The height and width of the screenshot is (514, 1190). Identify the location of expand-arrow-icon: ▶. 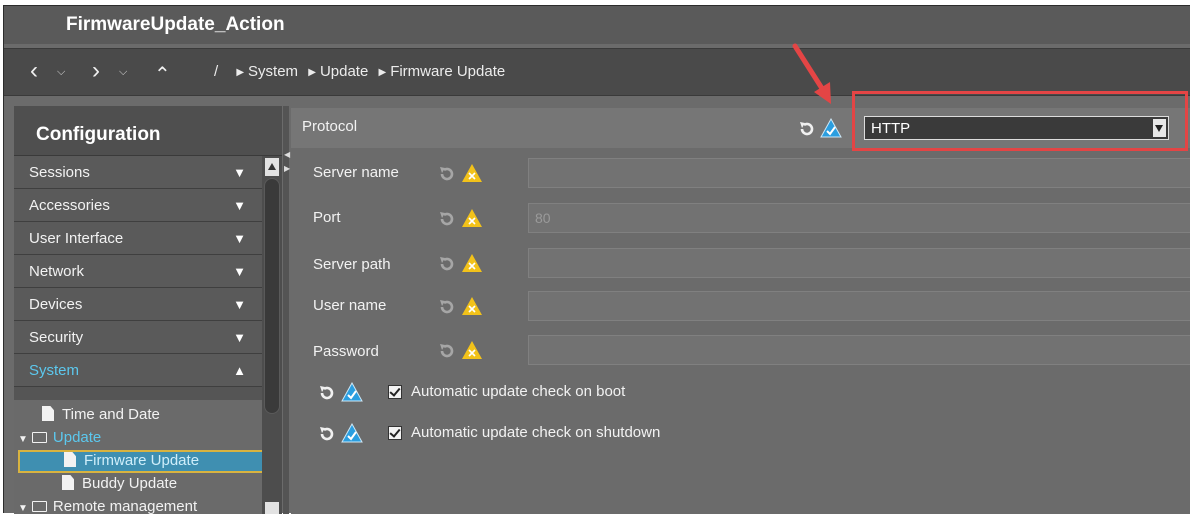
(287, 168).